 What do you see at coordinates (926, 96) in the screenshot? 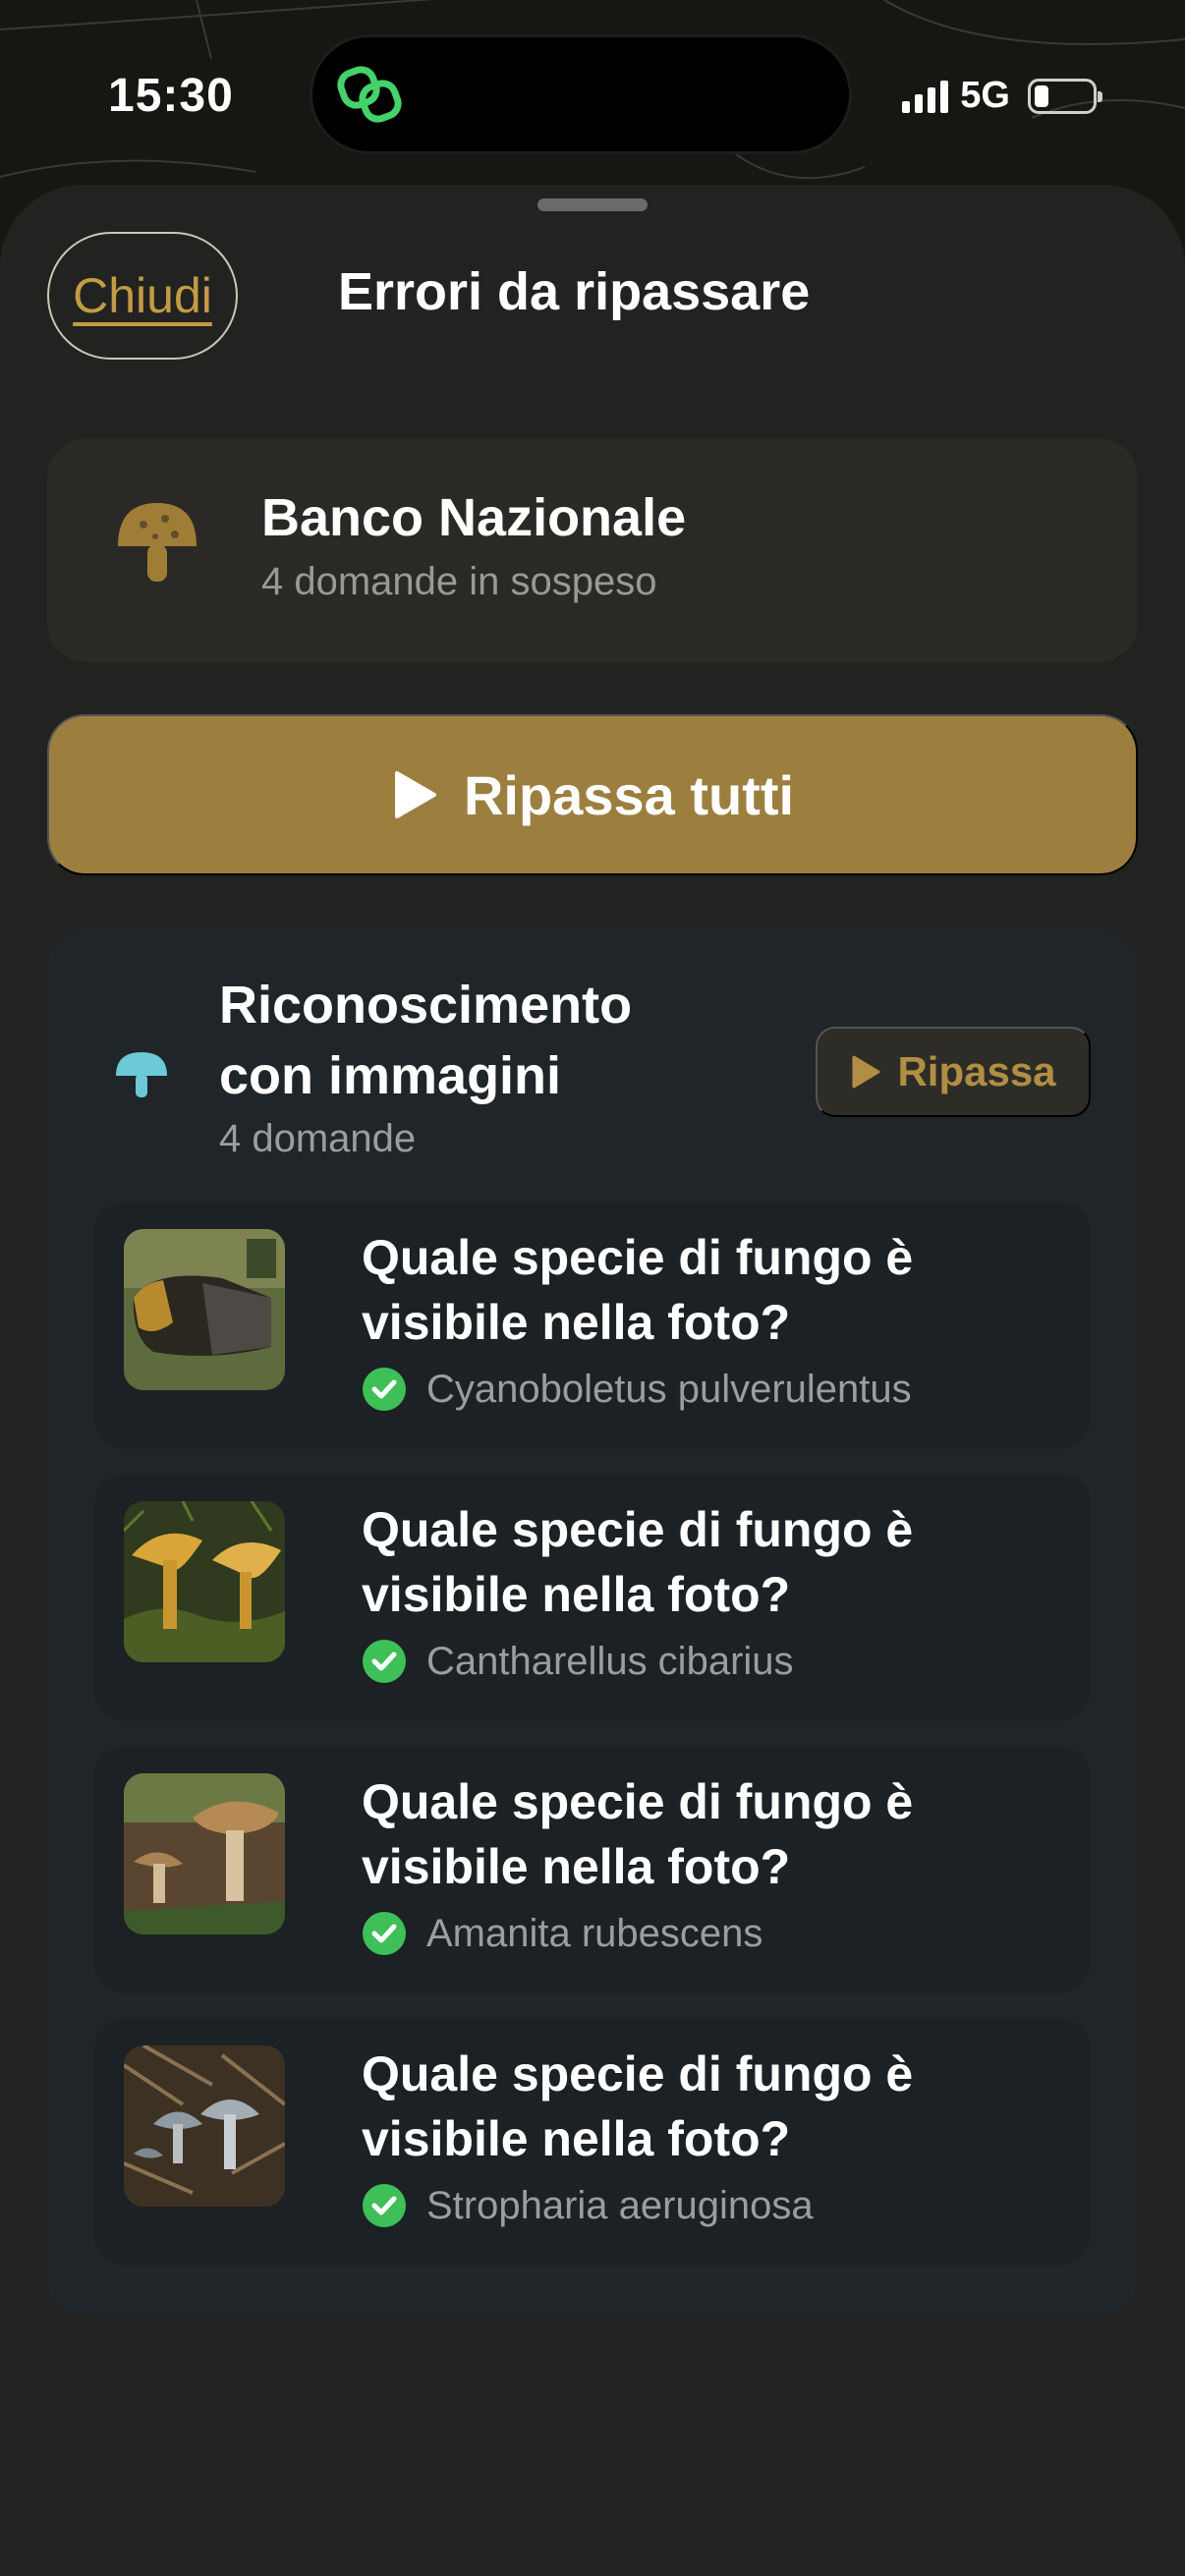
I see `cellular-signal-icon` at bounding box center [926, 96].